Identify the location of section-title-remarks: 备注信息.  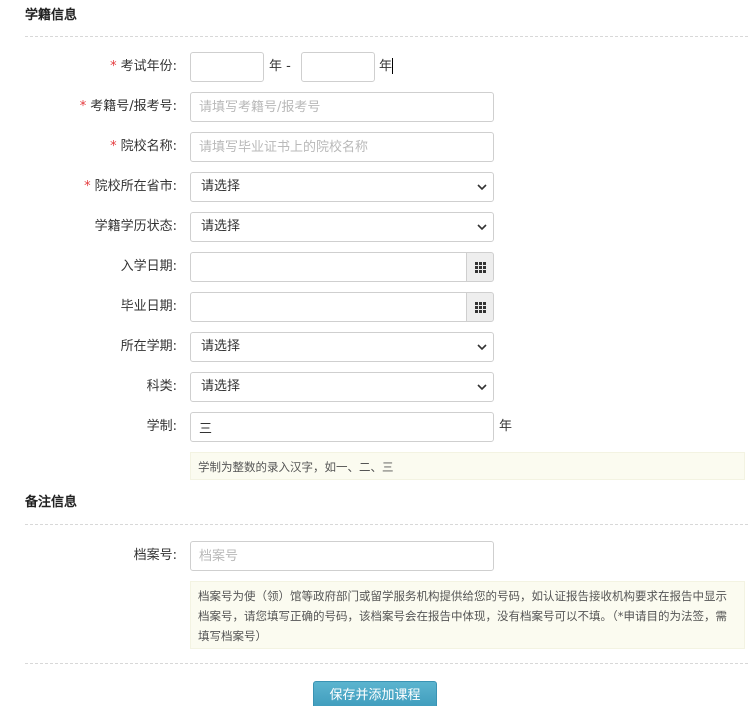
(51, 502).